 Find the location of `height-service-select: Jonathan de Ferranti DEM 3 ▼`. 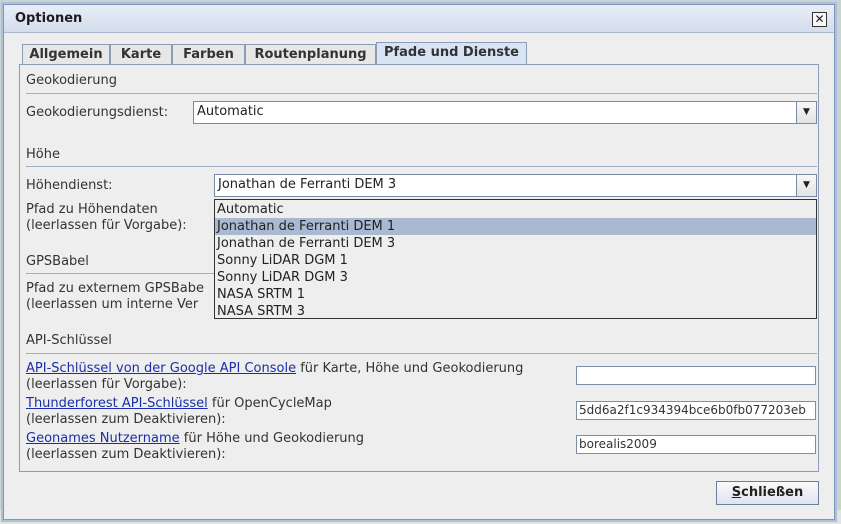

height-service-select: Jonathan de Ferranti DEM 3 ▼ is located at coordinates (515, 185).